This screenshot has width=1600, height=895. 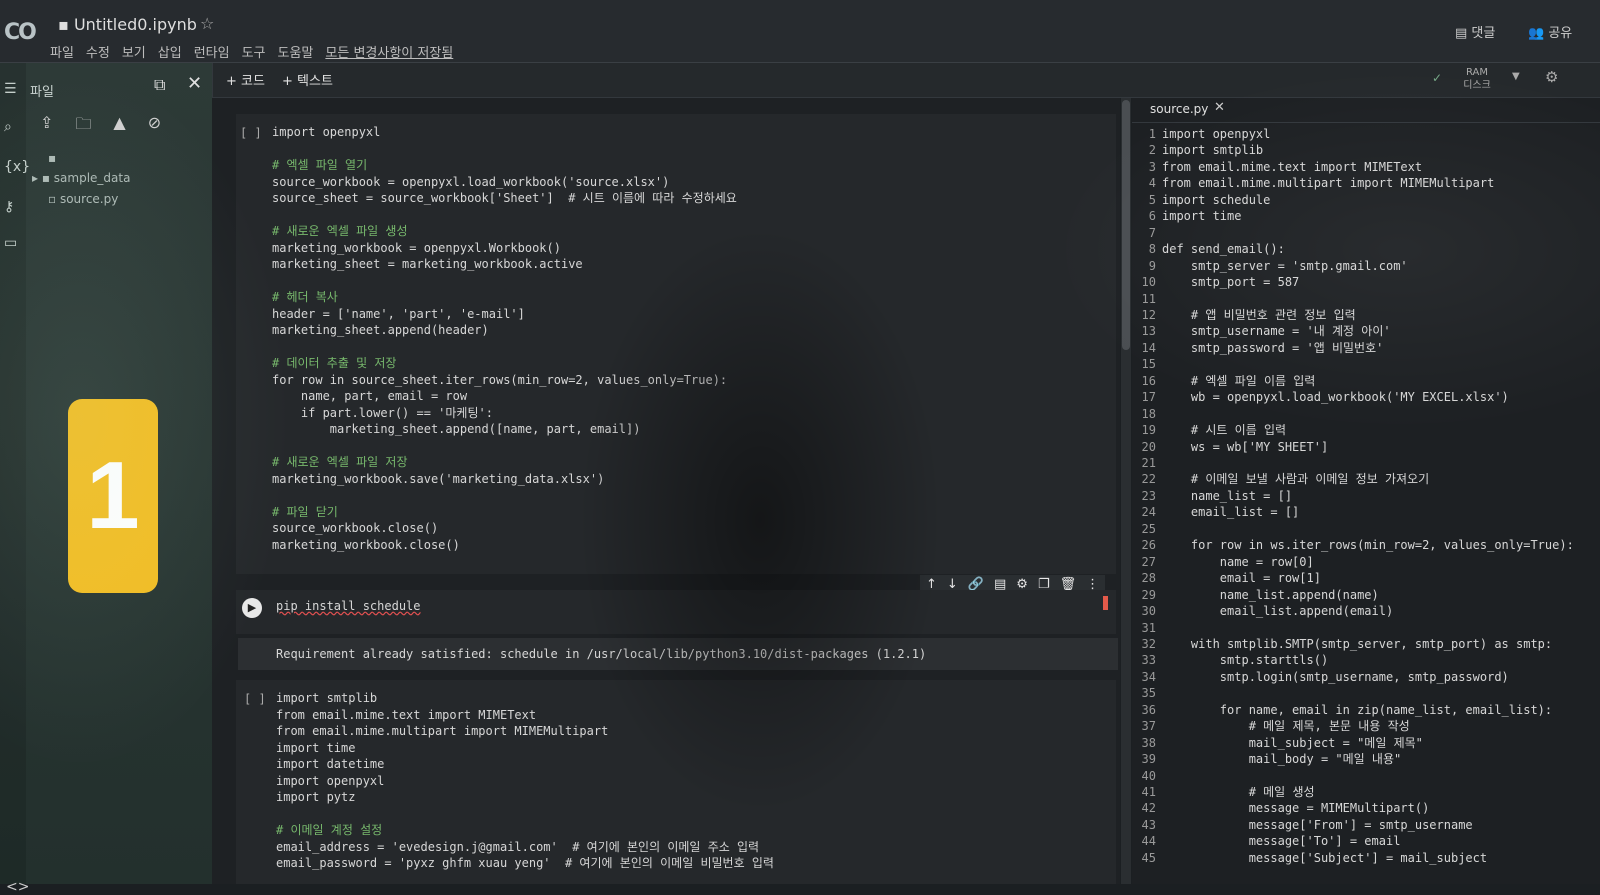 What do you see at coordinates (245, 79) in the screenshot?
I see `add-code-button: + 코드` at bounding box center [245, 79].